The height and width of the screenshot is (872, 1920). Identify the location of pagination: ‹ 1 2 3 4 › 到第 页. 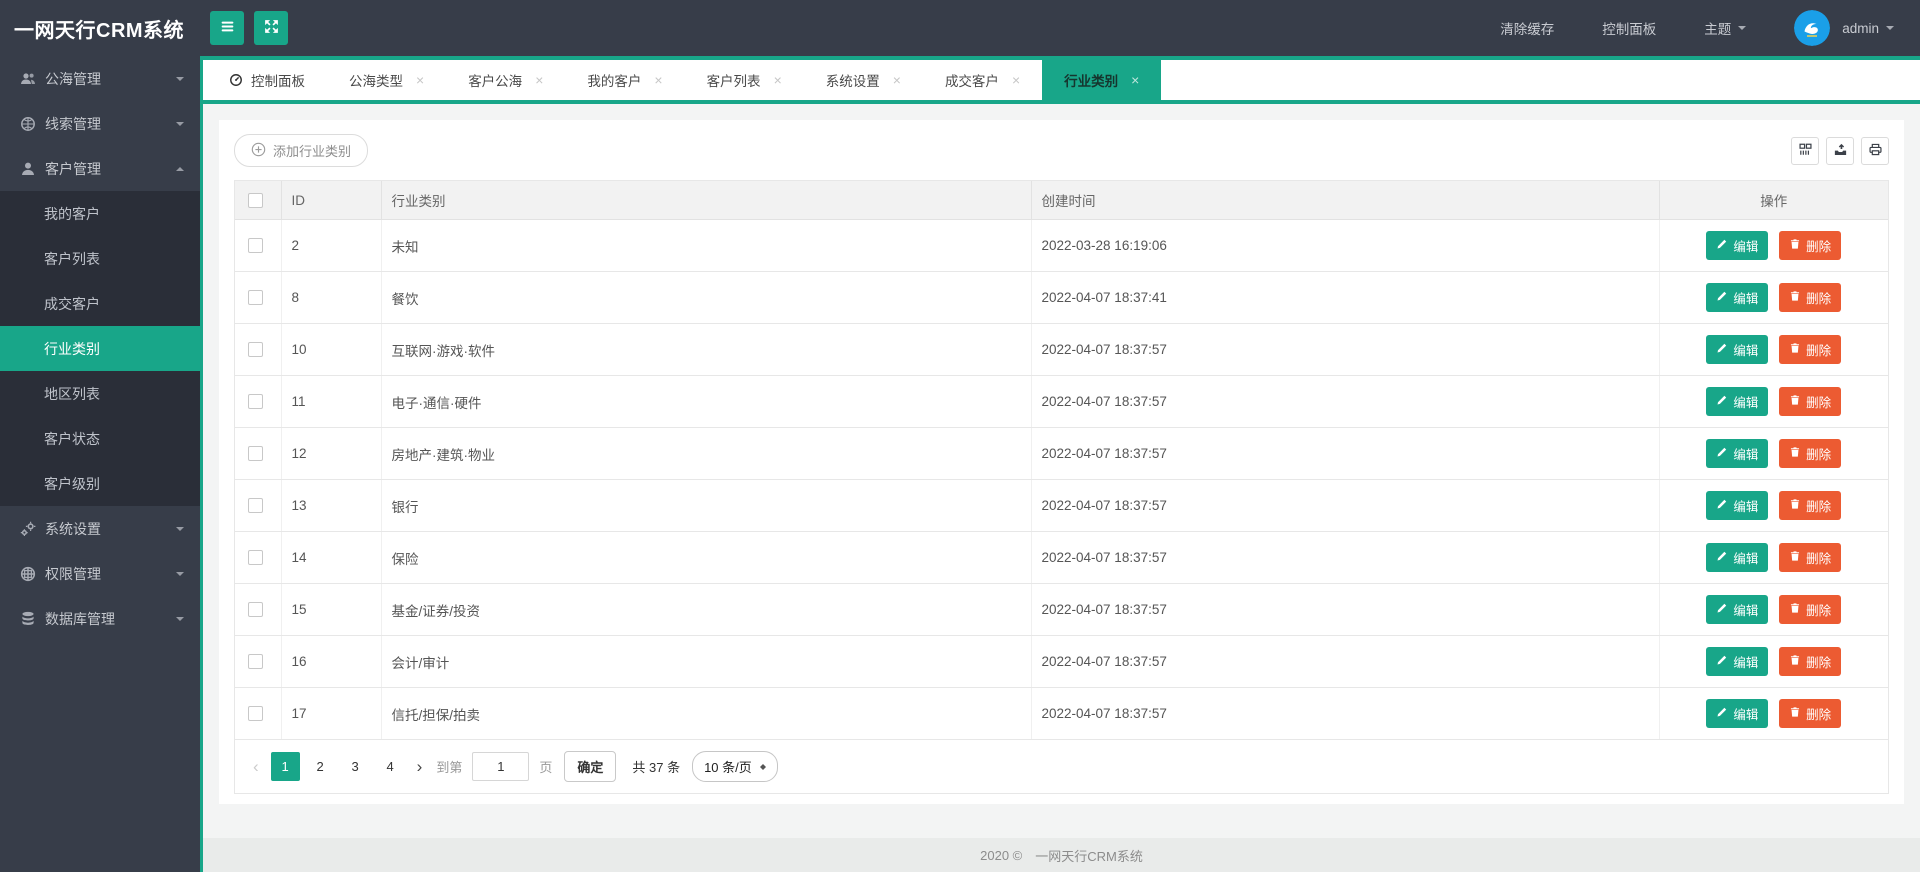
(1061, 766).